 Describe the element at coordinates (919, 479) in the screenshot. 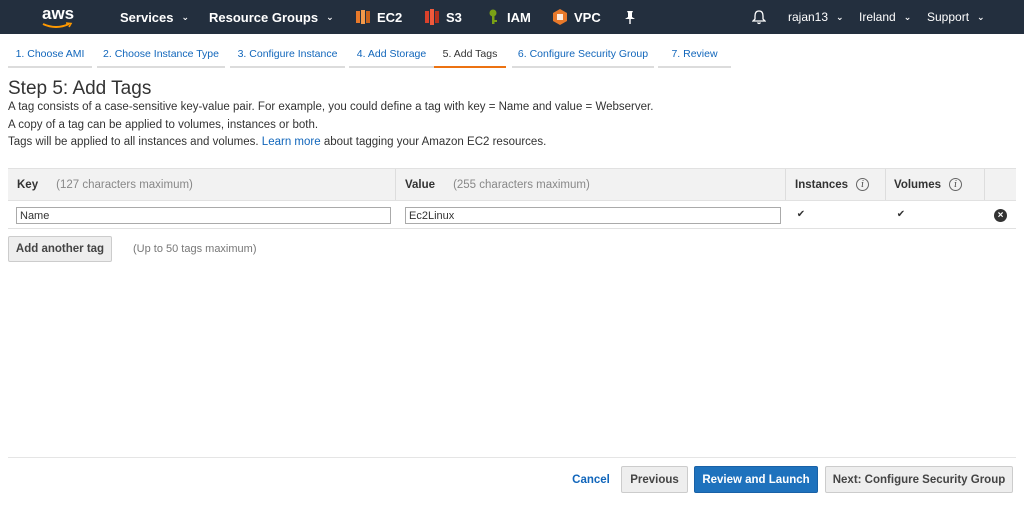

I see `next-configure-security-group-button: Next: Configure Security Group` at that location.